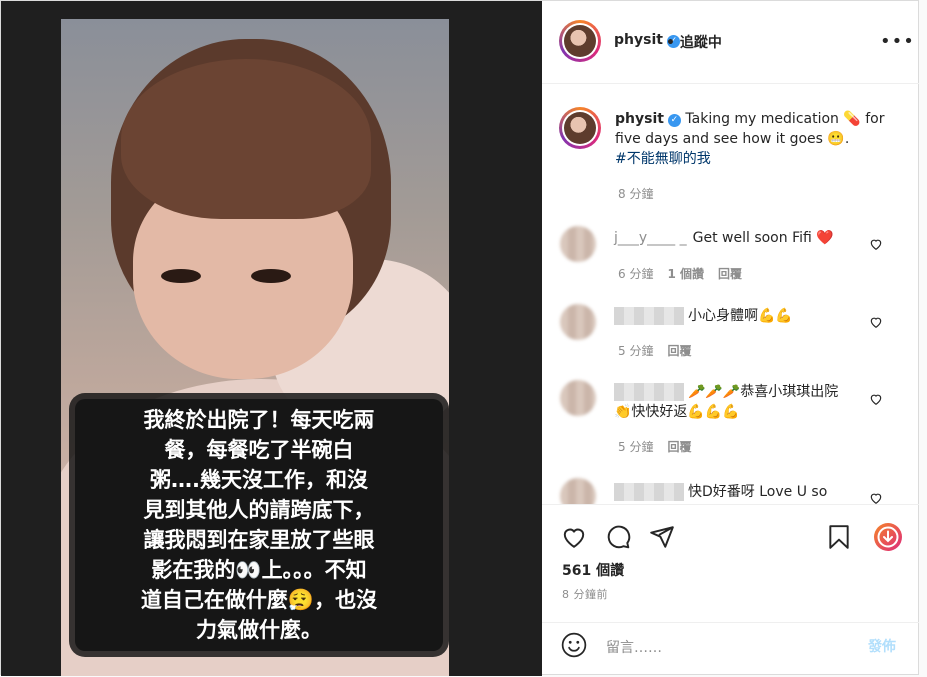 The width and height of the screenshot is (927, 677). What do you see at coordinates (181, 276) in the screenshot?
I see `left-eye` at bounding box center [181, 276].